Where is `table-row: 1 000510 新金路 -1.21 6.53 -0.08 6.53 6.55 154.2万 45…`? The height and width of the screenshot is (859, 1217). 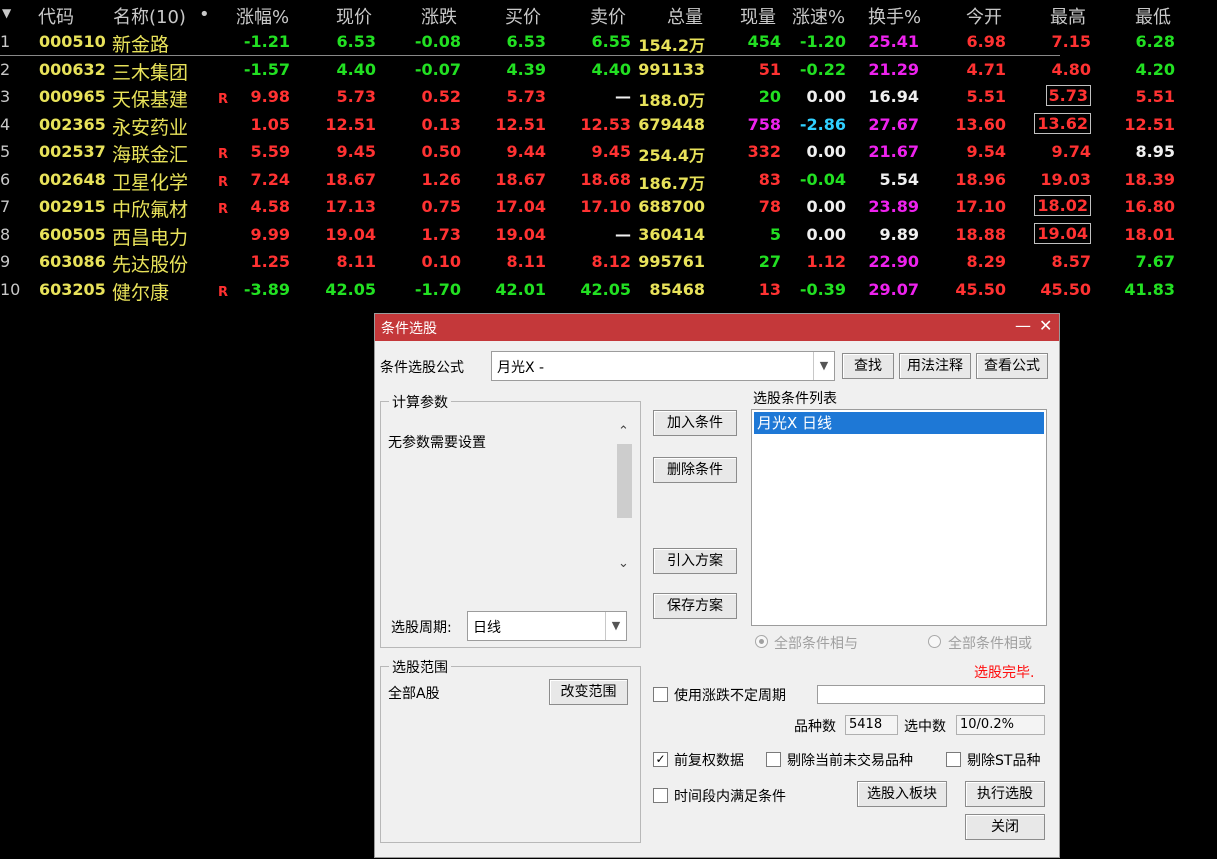
table-row: 1 000510 新金路 -1.21 6.53 -0.08 6.53 6.55 154.2万 45… is located at coordinates (608, 42).